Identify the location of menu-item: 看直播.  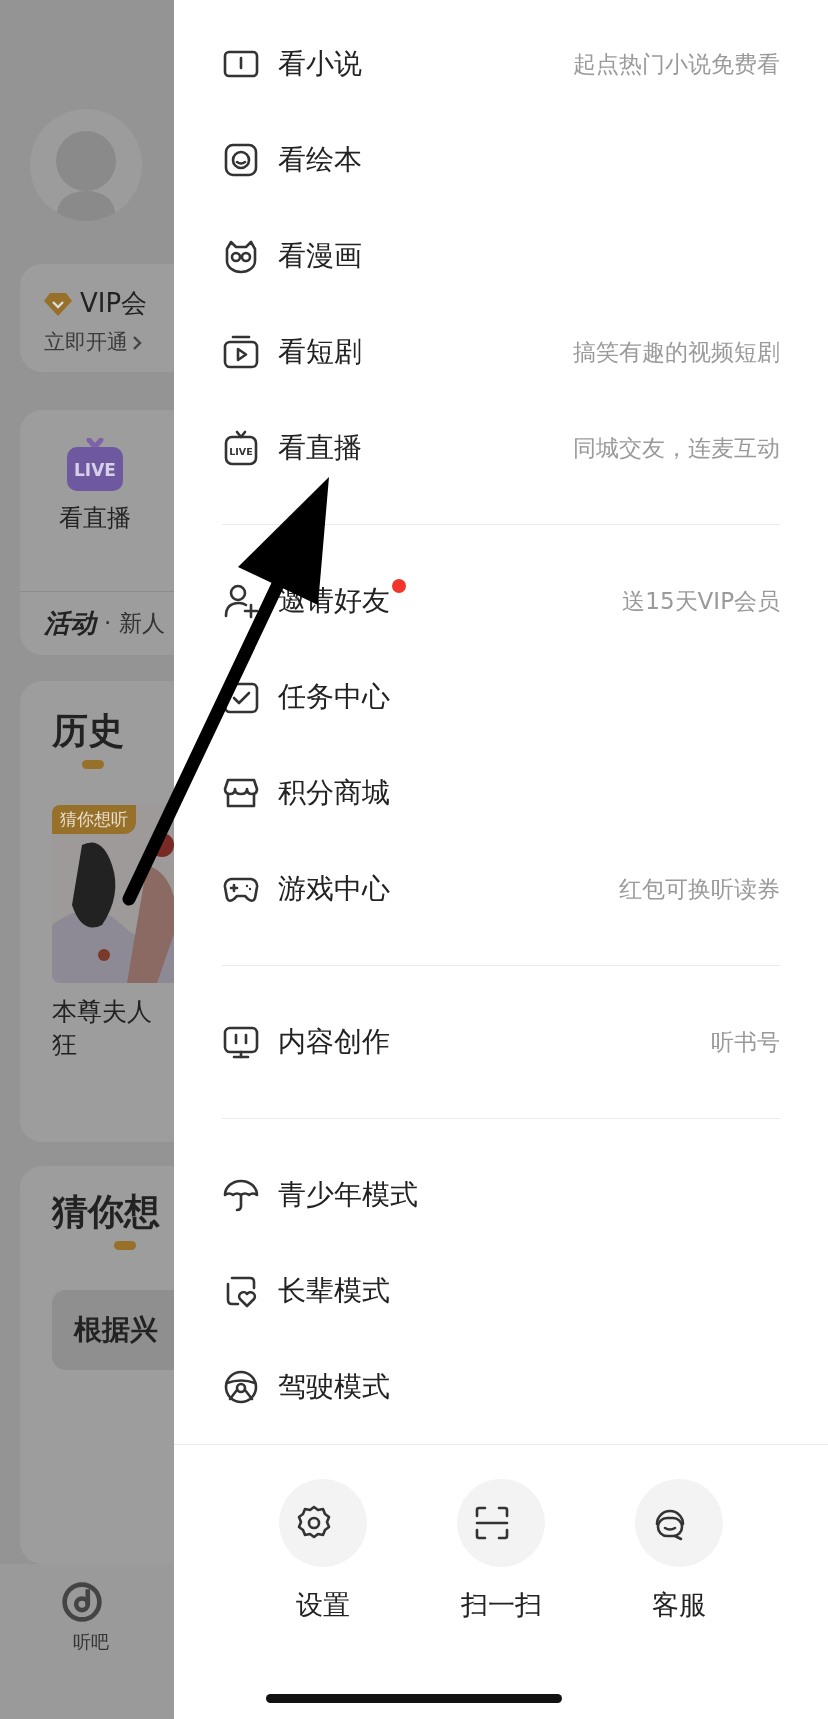
(320, 448).